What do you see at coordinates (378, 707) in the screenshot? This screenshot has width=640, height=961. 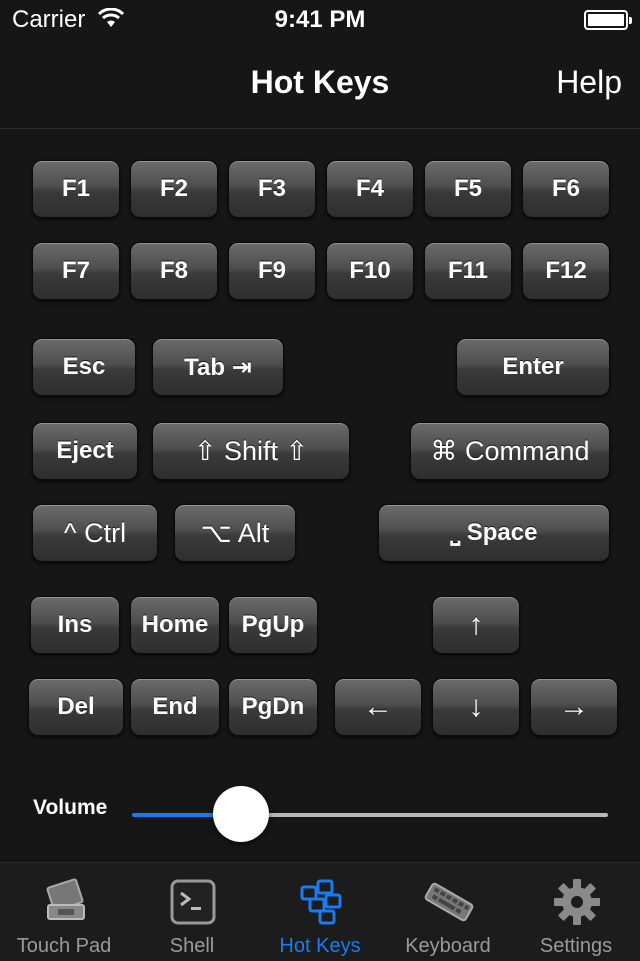 I see `key-arrow-left: ←` at bounding box center [378, 707].